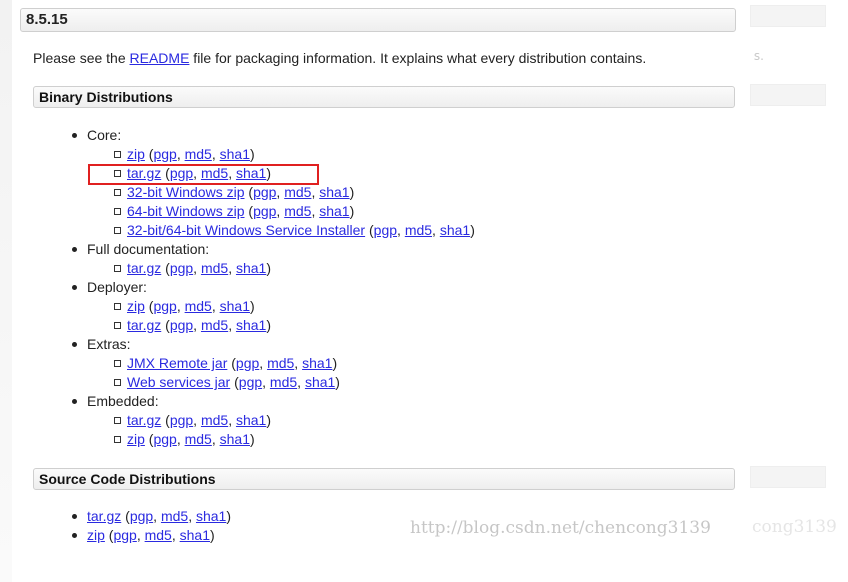  I want to click on watermark: http://blog.csdn.net/chencong3139, so click(560, 528).